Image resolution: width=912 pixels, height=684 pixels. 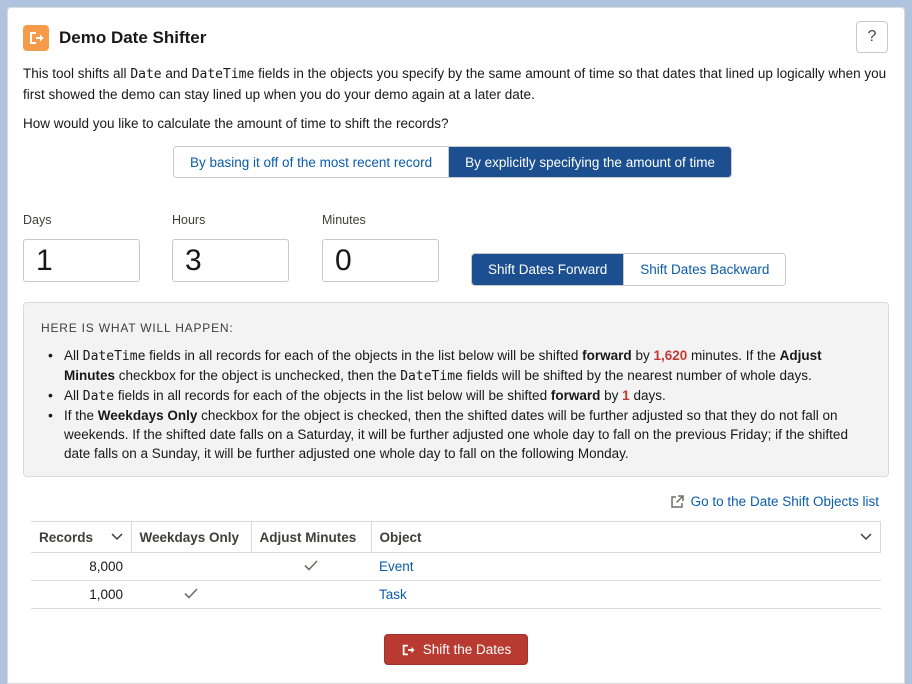 I want to click on date-shift-objects-link-label: Go to the Date Shift Objects list, so click(x=784, y=501).